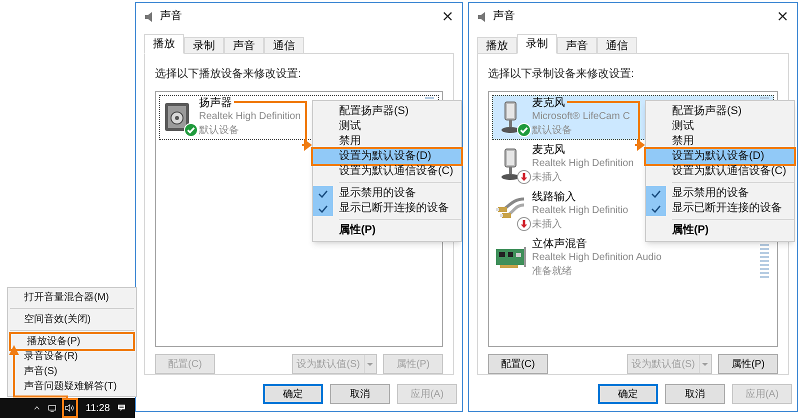 This screenshot has height=418, width=800. What do you see at coordinates (98, 409) in the screenshot?
I see `clock: 11:28` at bounding box center [98, 409].